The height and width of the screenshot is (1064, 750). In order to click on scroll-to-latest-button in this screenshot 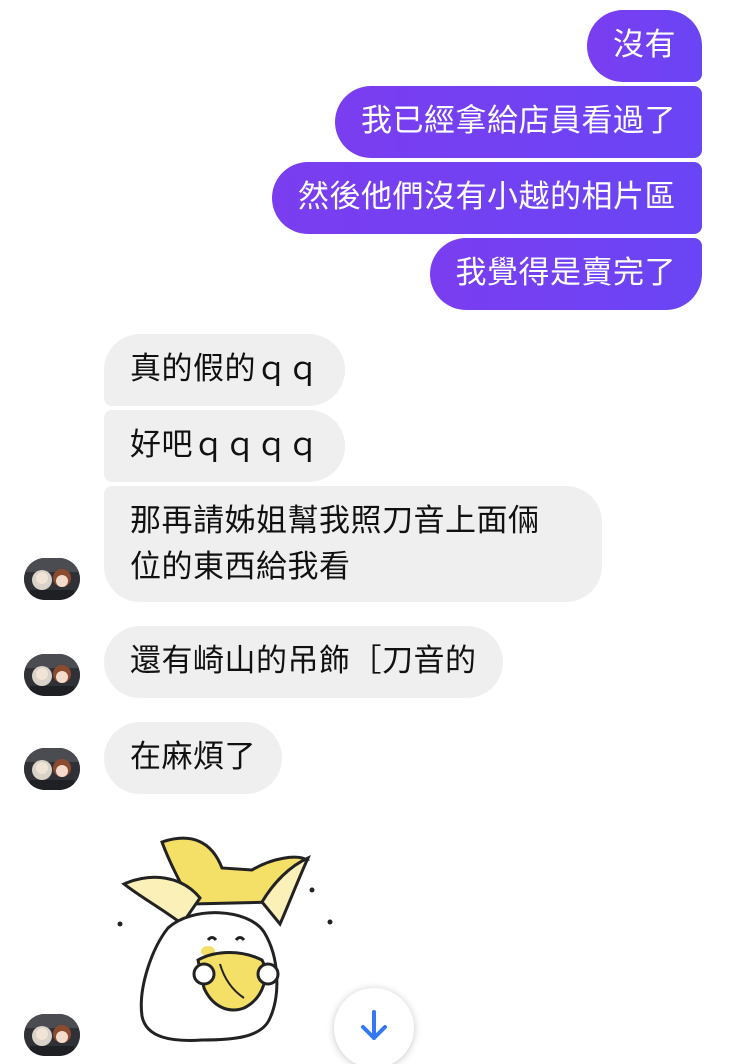, I will do `click(374, 1026)`.